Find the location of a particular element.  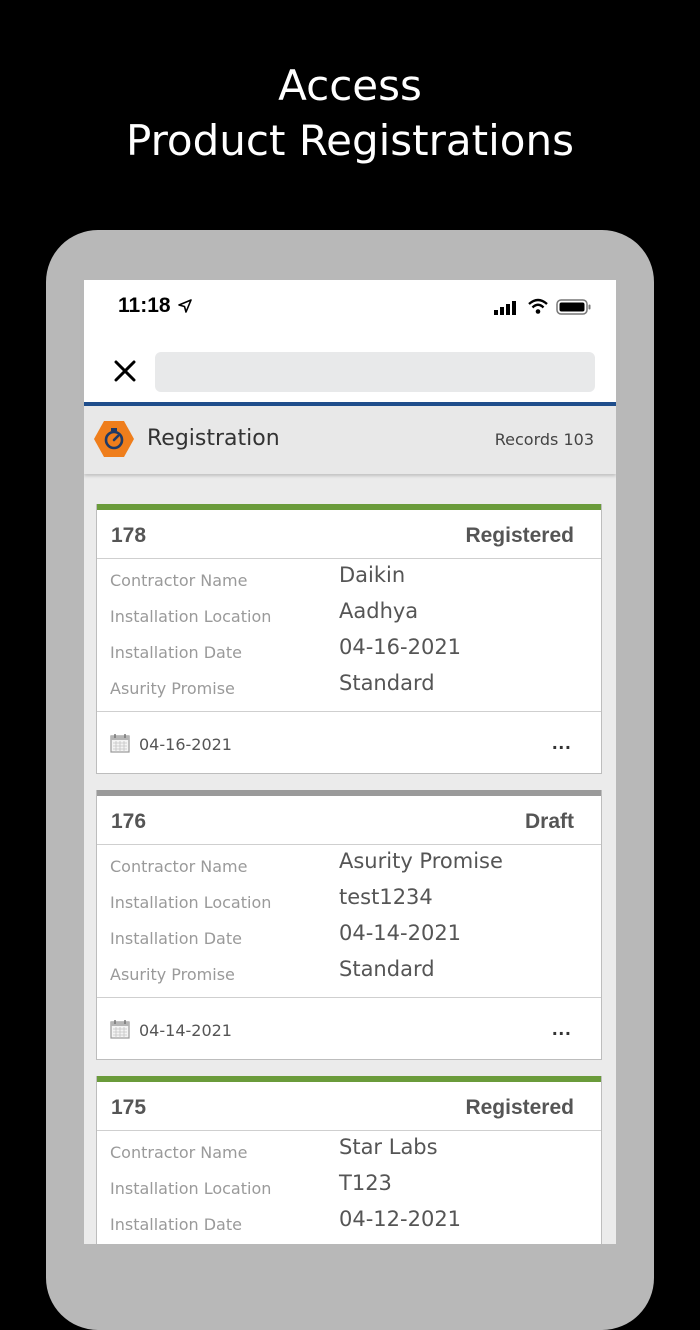

field-row: Installation Date 04-16-2021 is located at coordinates (349, 649).